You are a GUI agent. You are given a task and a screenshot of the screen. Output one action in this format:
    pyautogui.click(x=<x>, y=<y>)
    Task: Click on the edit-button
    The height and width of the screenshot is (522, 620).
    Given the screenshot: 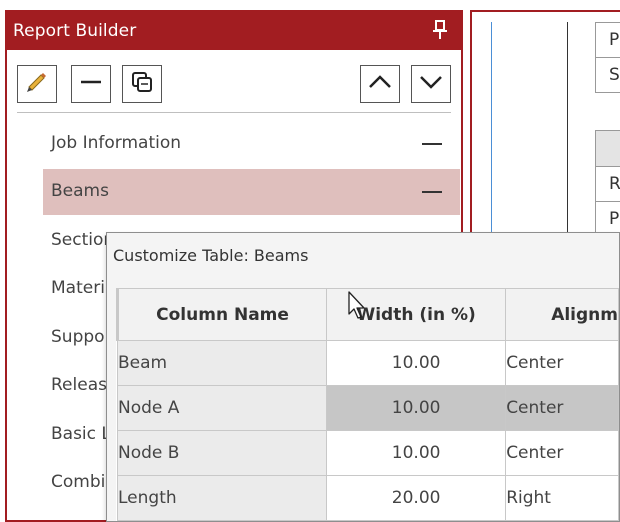 What is the action you would take?
    pyautogui.click(x=37, y=84)
    